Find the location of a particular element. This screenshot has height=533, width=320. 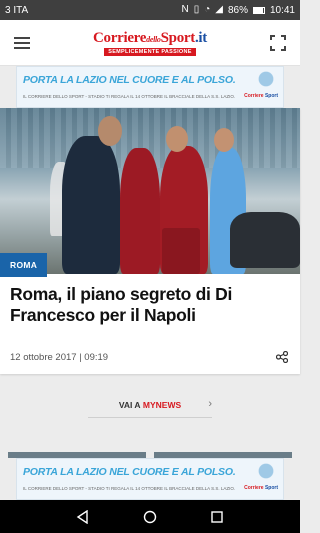

battery-icon is located at coordinates (258, 10).